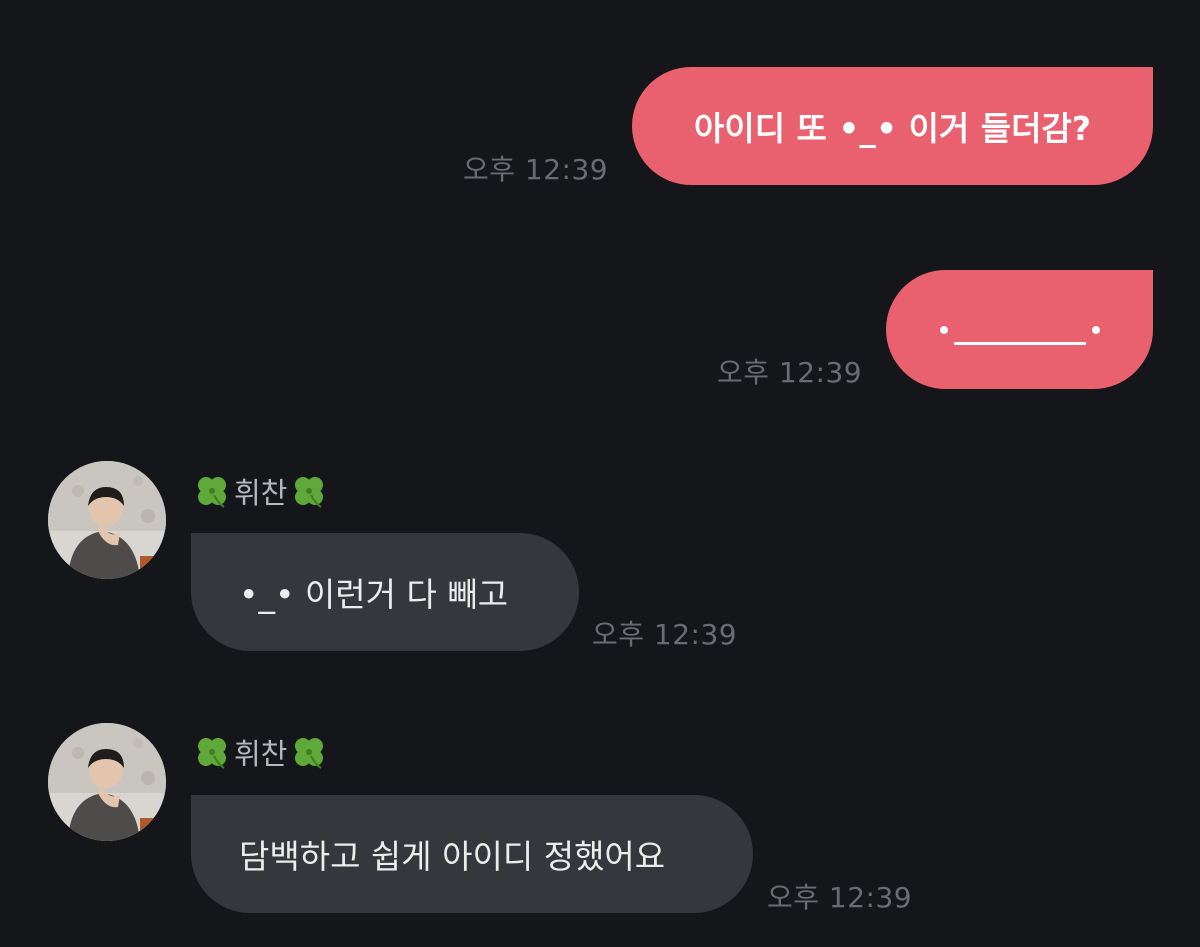  I want to click on message-text: •_• 이런거 다 빼고, so click(374, 594).